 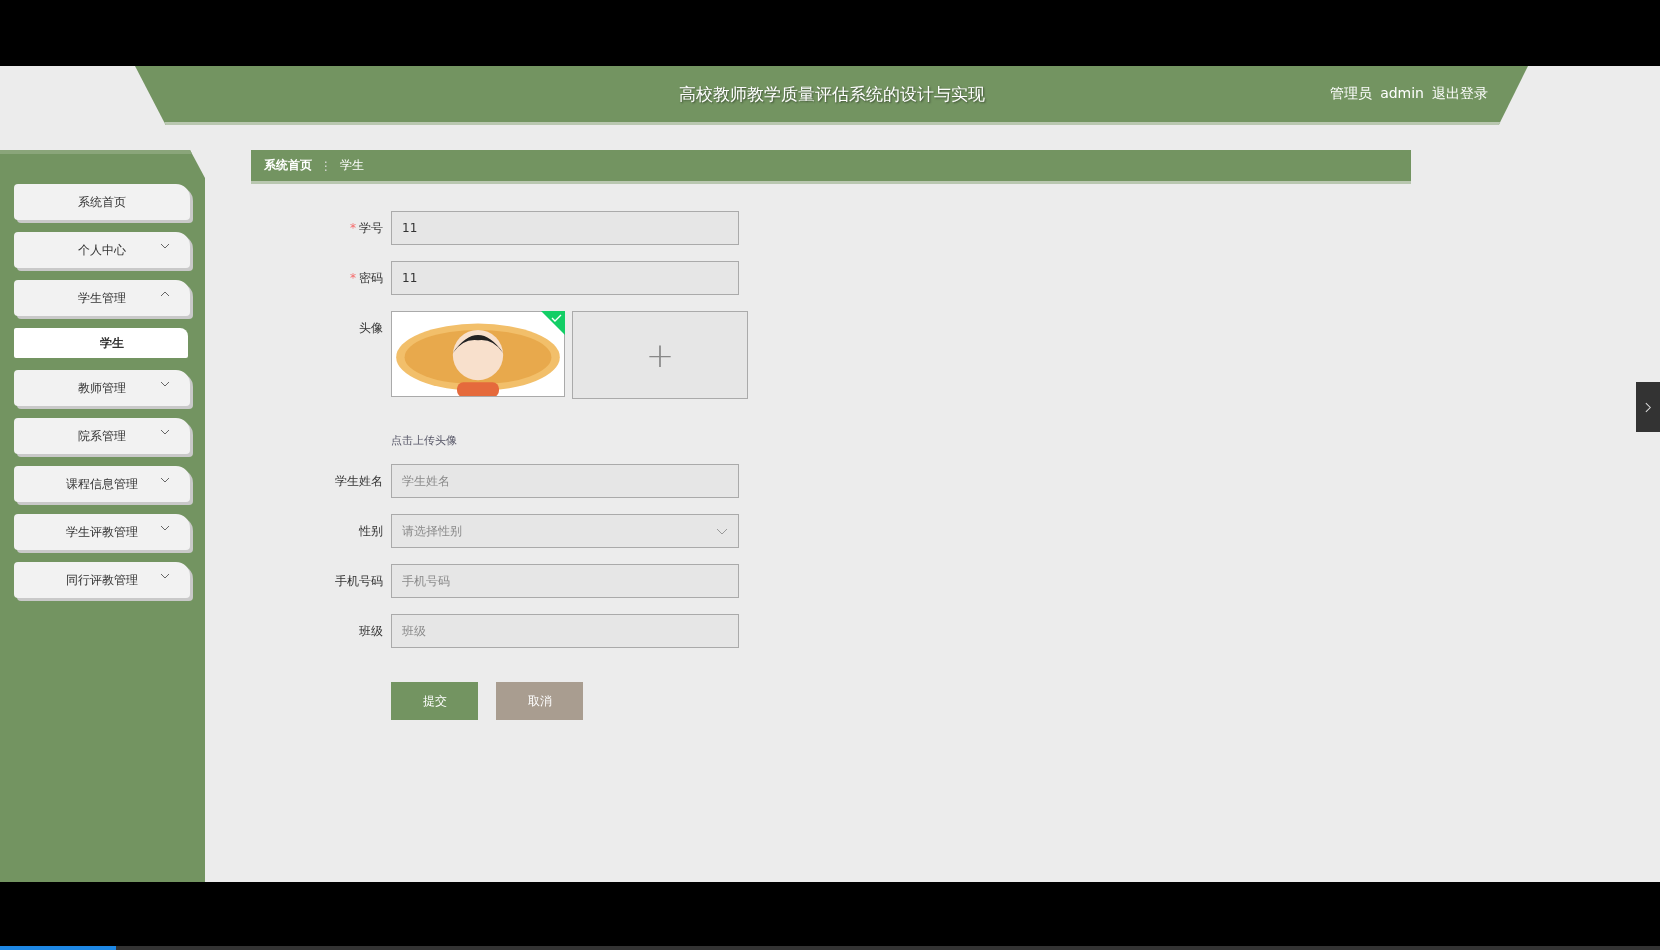 I want to click on input-field: 班级, so click(x=565, y=631).